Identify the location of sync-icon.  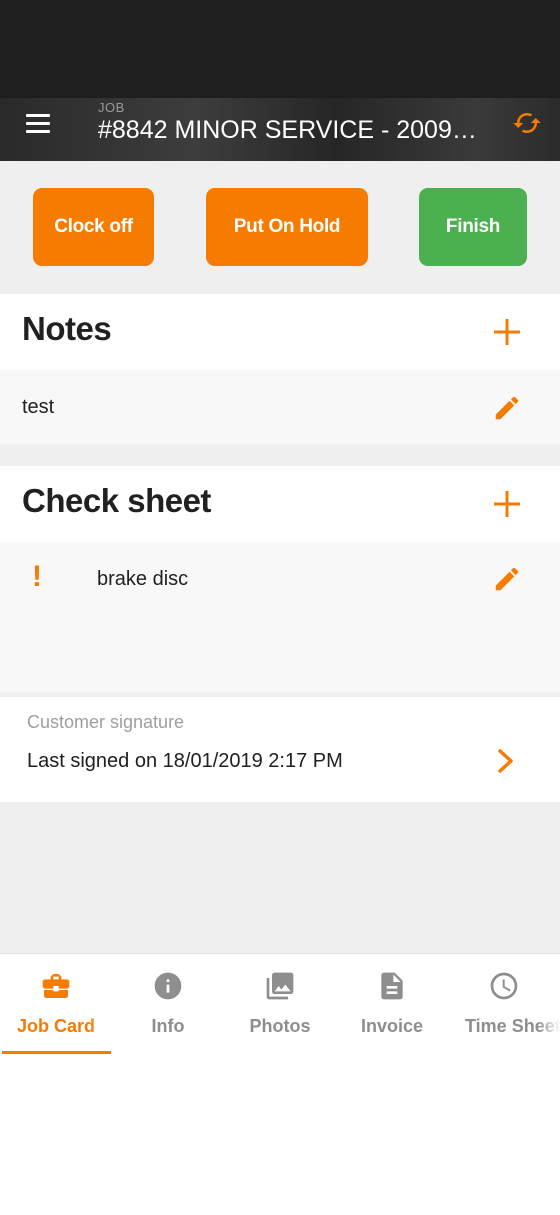
(527, 123).